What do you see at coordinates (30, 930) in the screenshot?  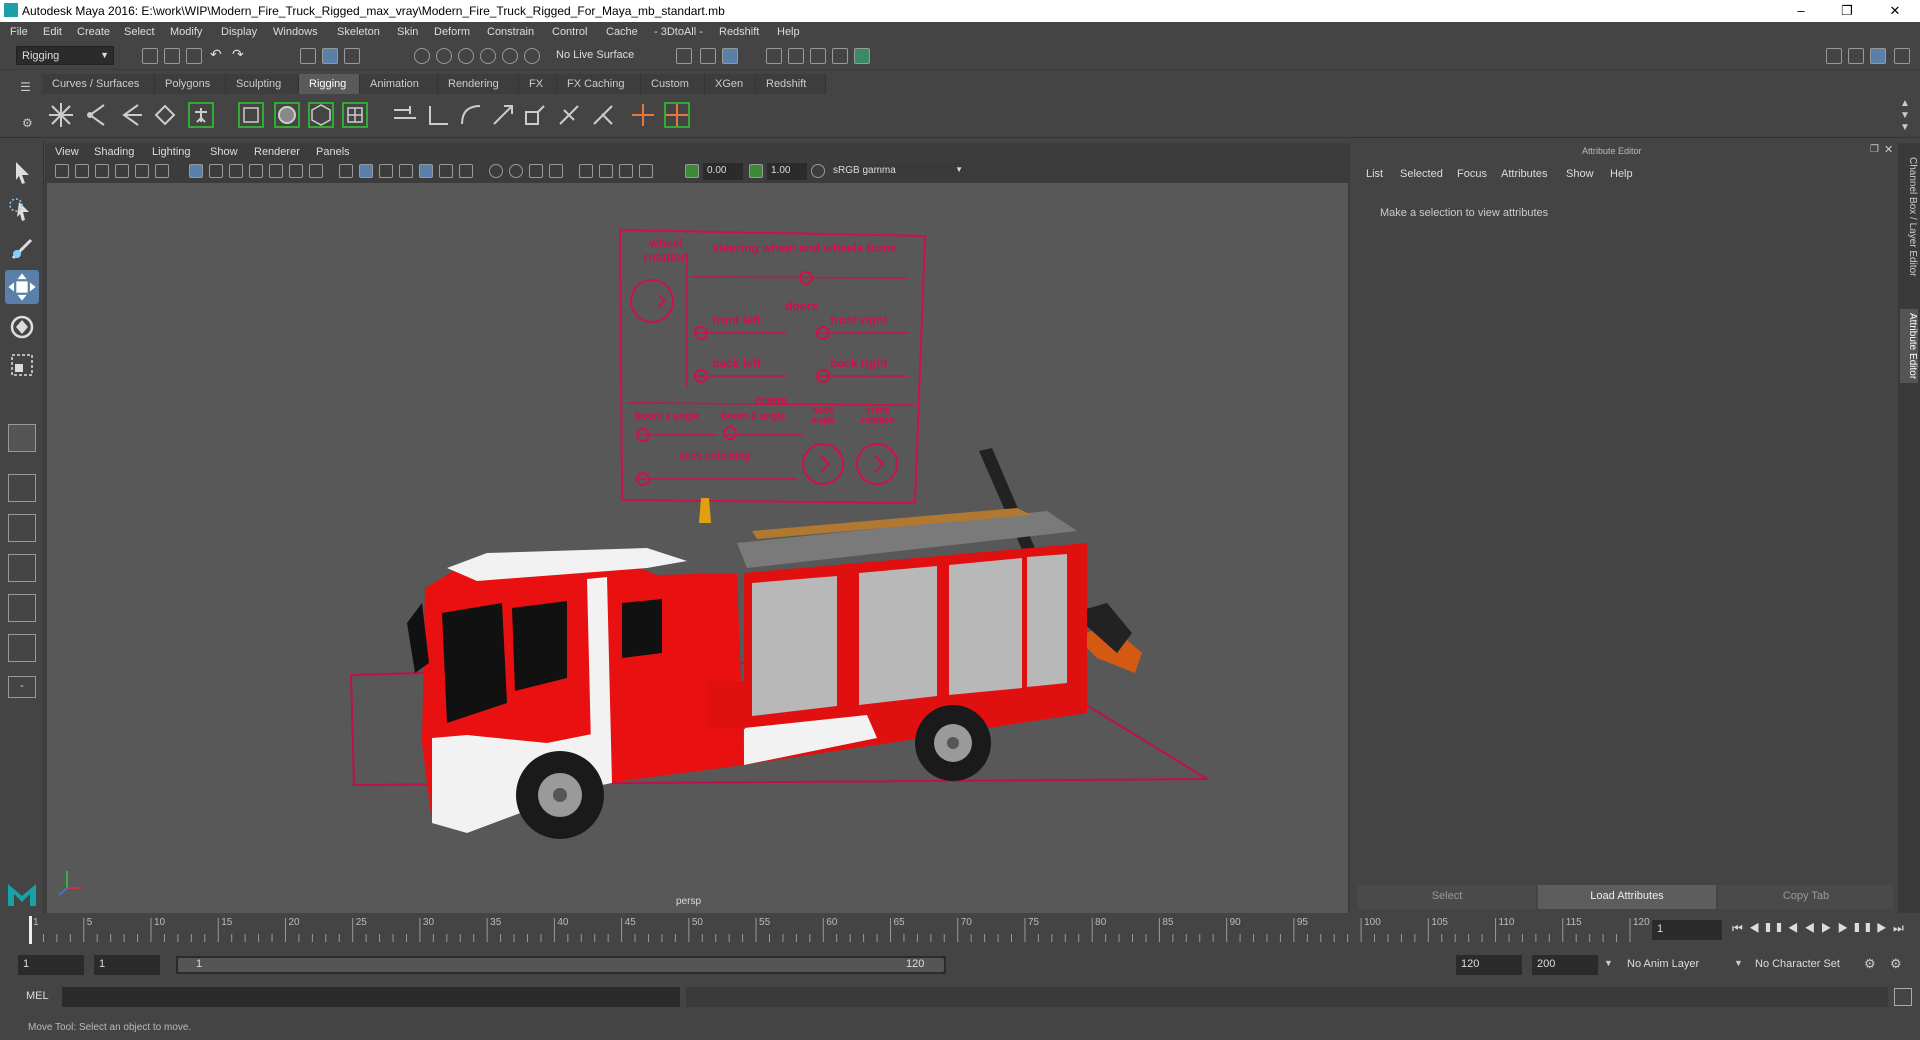 I see `current-time-marker` at bounding box center [30, 930].